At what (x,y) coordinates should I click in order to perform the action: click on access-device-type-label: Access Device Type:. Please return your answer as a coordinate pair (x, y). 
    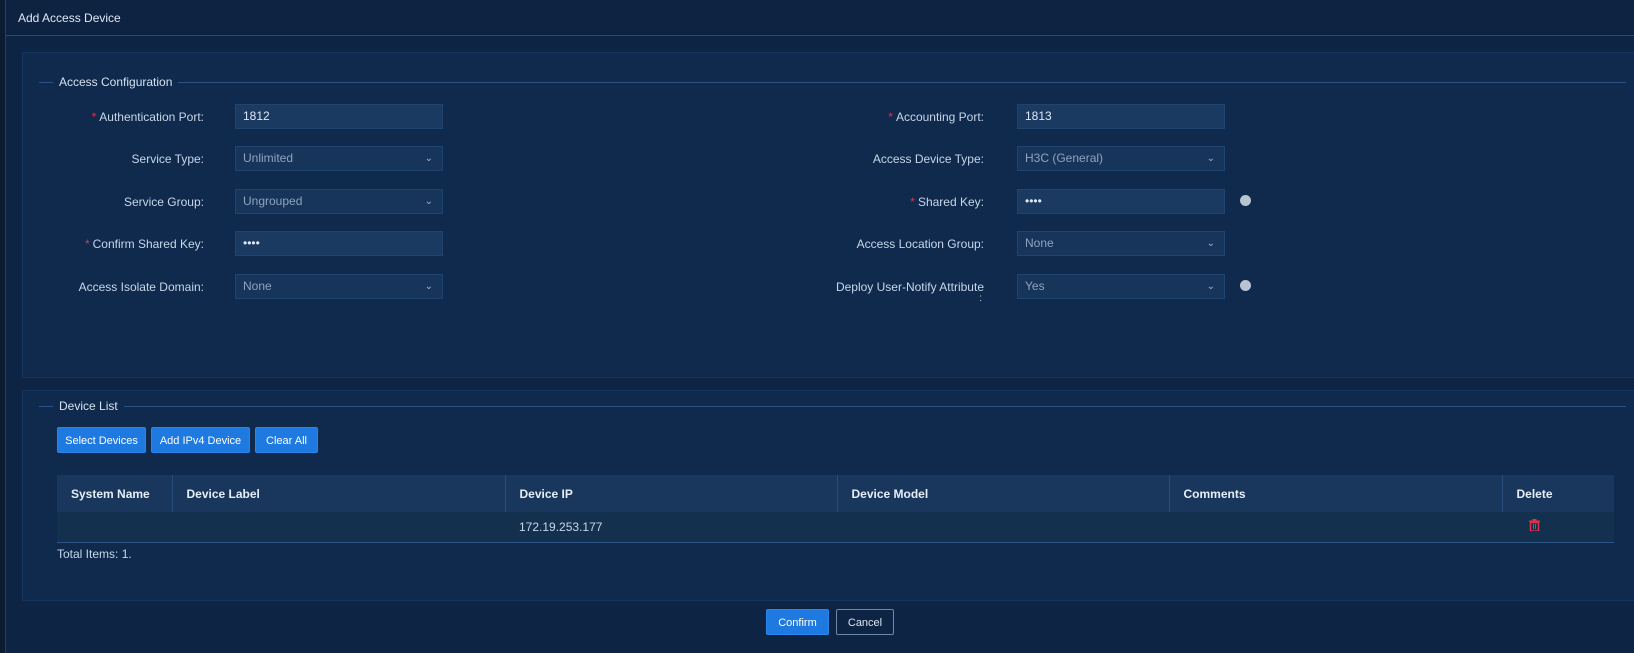
    Looking at the image, I should click on (928, 159).